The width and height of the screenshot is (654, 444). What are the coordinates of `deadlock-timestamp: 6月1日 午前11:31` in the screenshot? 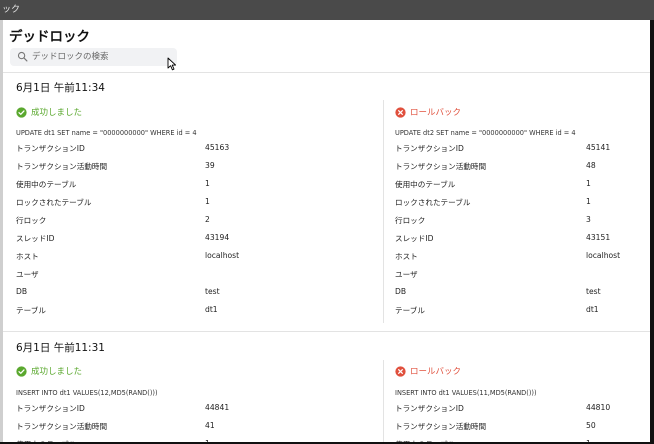 It's located at (60, 348).